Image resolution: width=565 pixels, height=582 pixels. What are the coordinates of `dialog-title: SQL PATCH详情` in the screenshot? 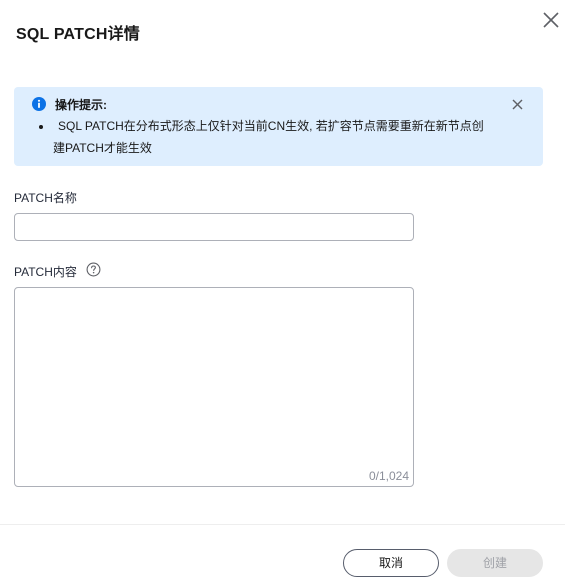 It's located at (78, 34).